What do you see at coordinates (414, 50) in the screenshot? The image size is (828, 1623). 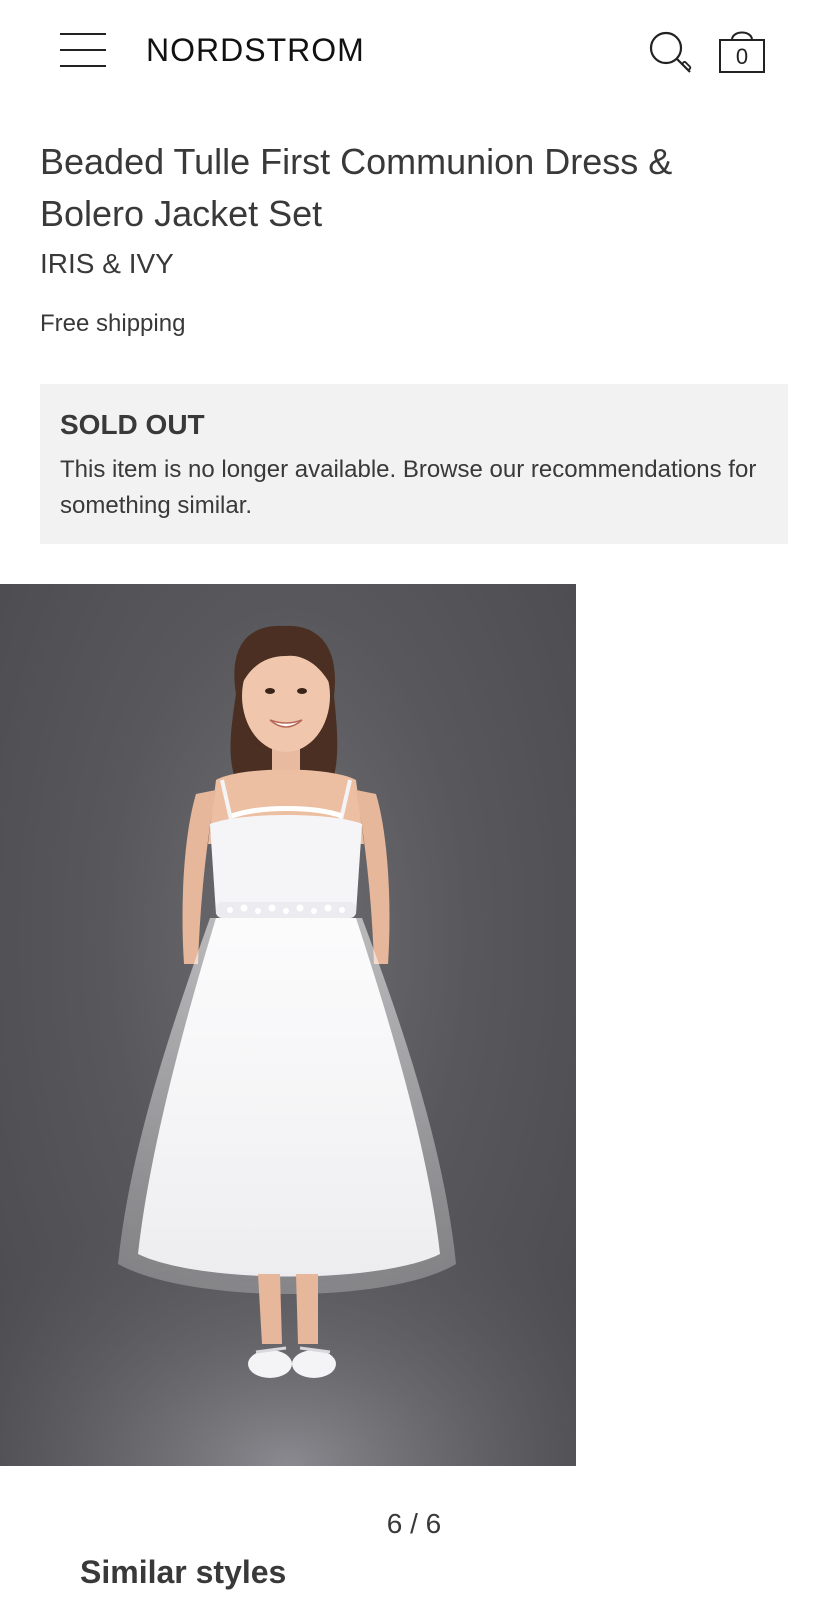 I see `site-header: NORDSTROM 0` at bounding box center [414, 50].